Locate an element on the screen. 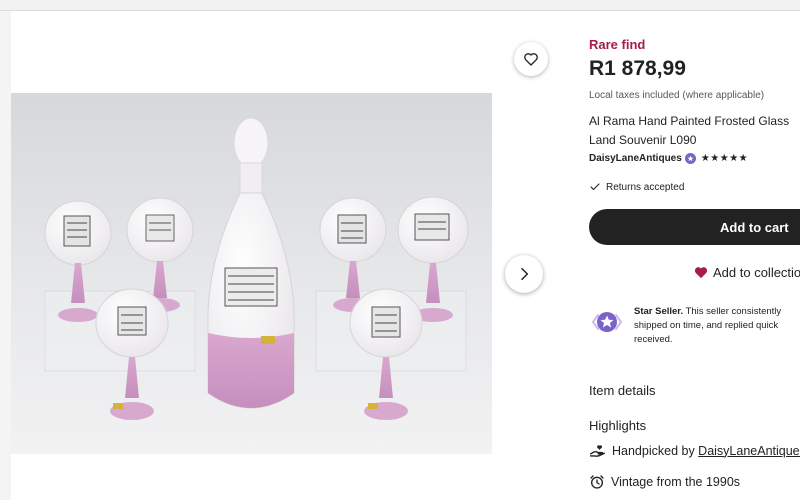 The width and height of the screenshot is (800, 500). add-to-cart-button: Add to cart is located at coordinates (694, 227).